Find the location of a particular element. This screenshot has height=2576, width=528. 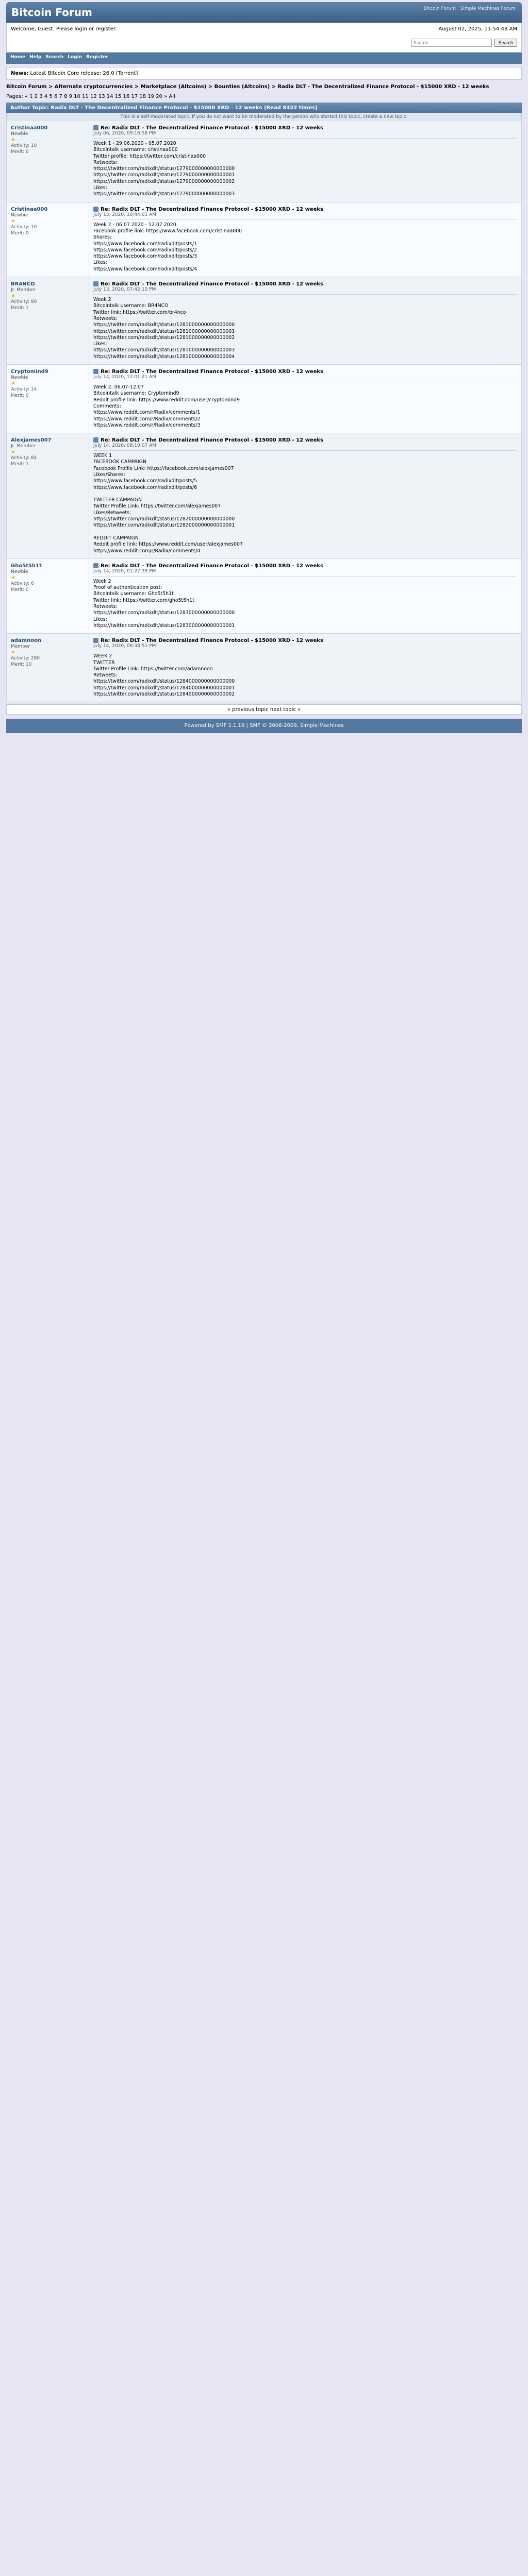

topic-navigation: « previous topic next topic » is located at coordinates (264, 710).